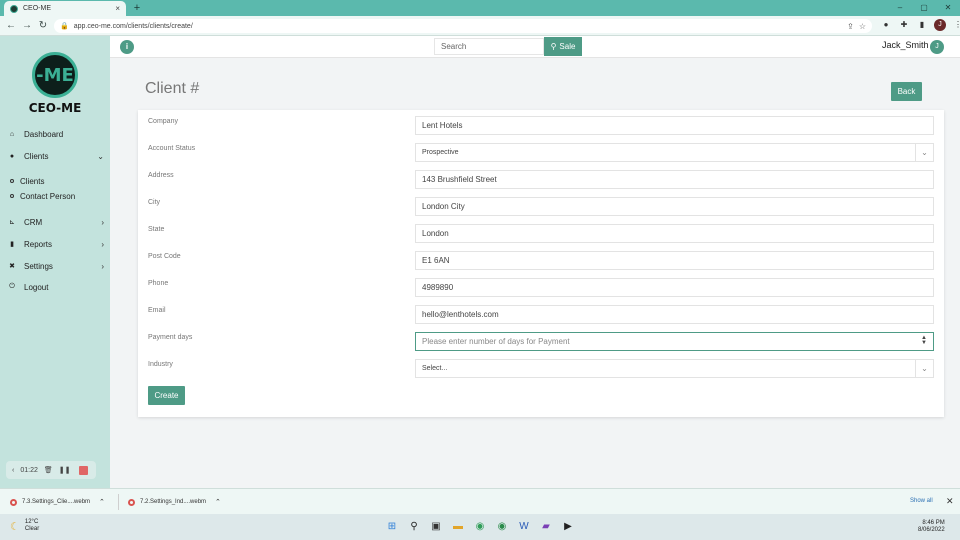 This screenshot has width=960, height=540. I want to click on account-status-select: Prospective ⌄, so click(674, 152).